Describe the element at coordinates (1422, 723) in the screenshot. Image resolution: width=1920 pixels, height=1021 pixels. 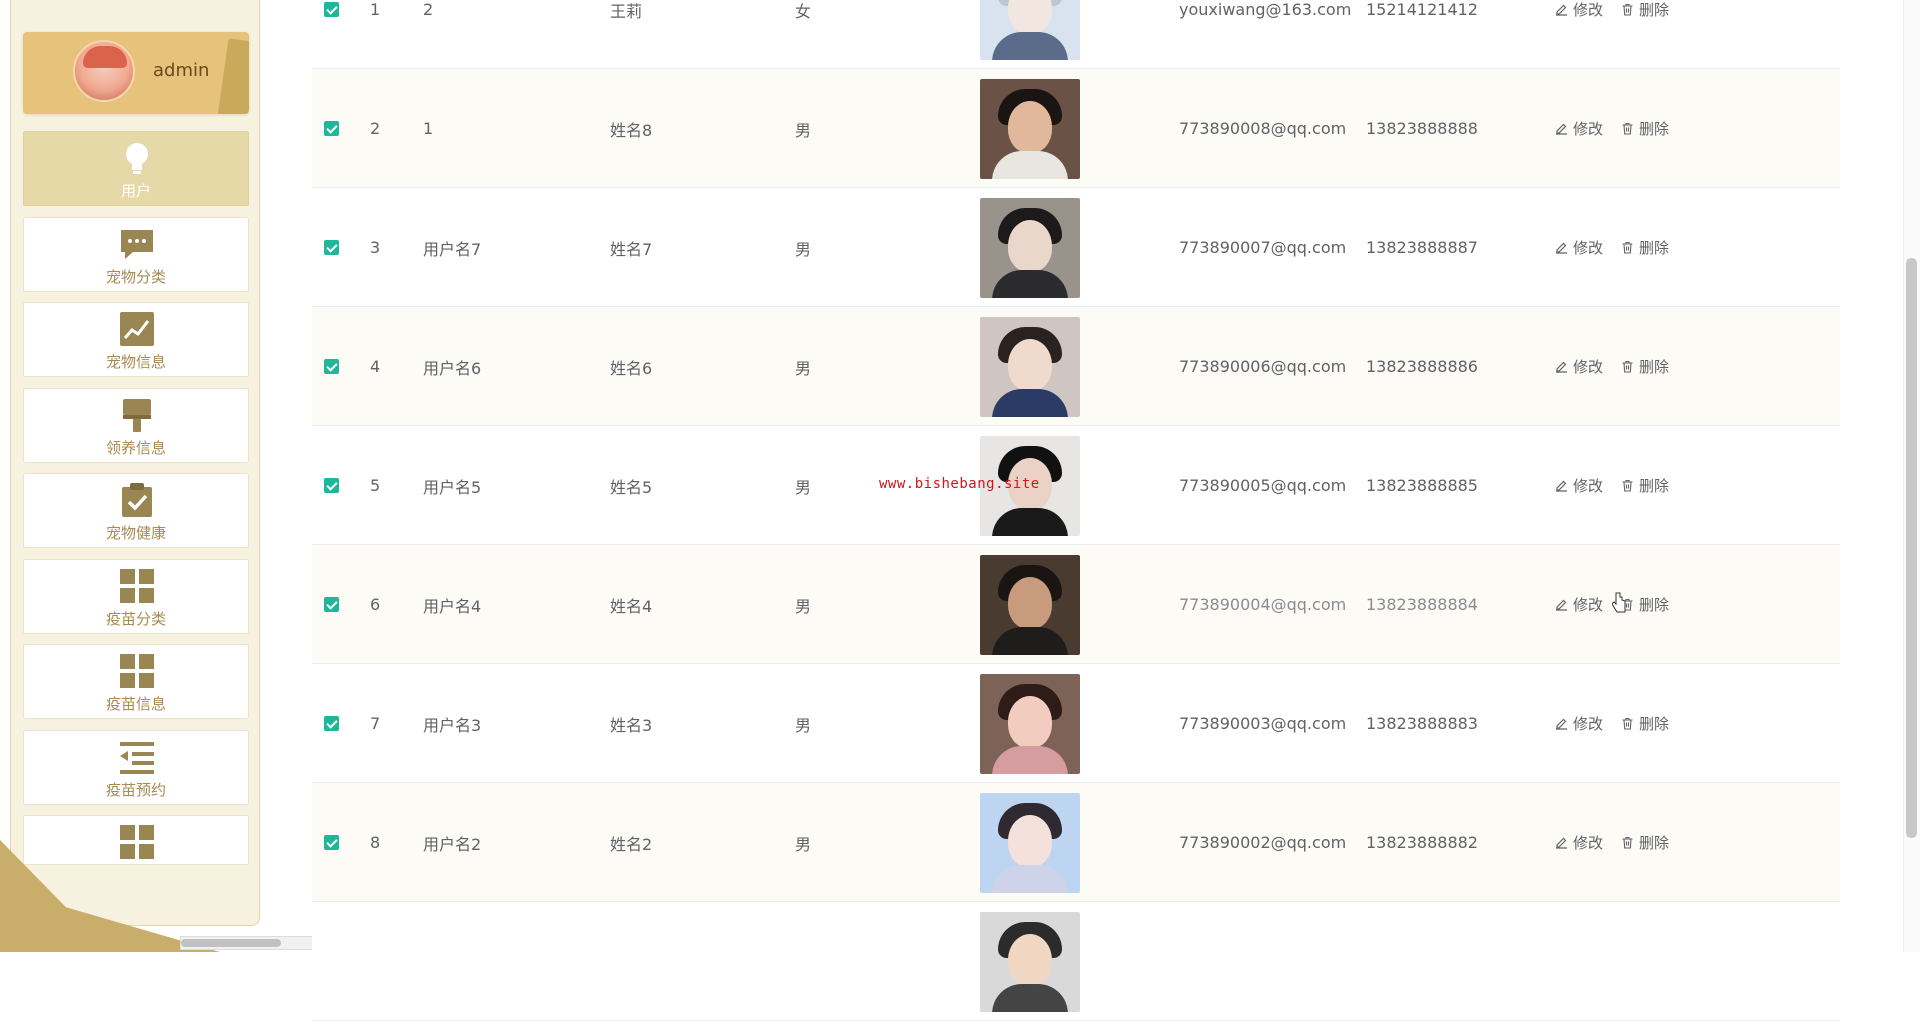
I see `row-phone: 13823888883` at that location.